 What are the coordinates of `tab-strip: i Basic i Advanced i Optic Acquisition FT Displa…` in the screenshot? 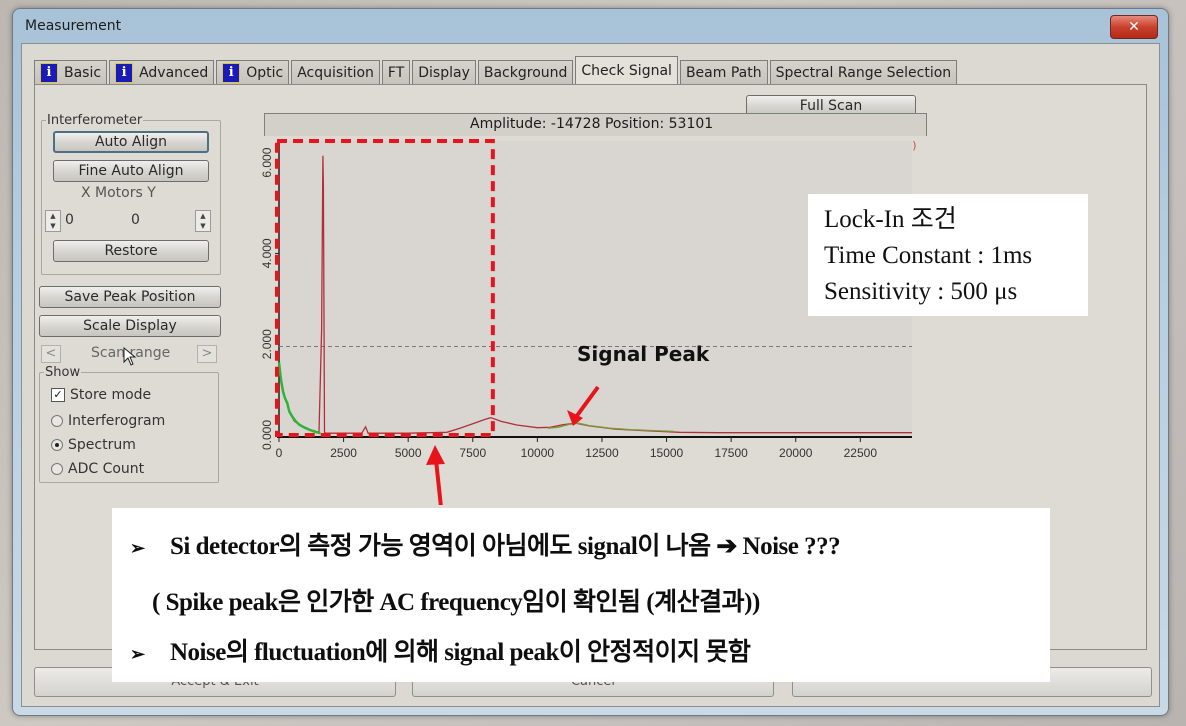 It's located at (496, 70).